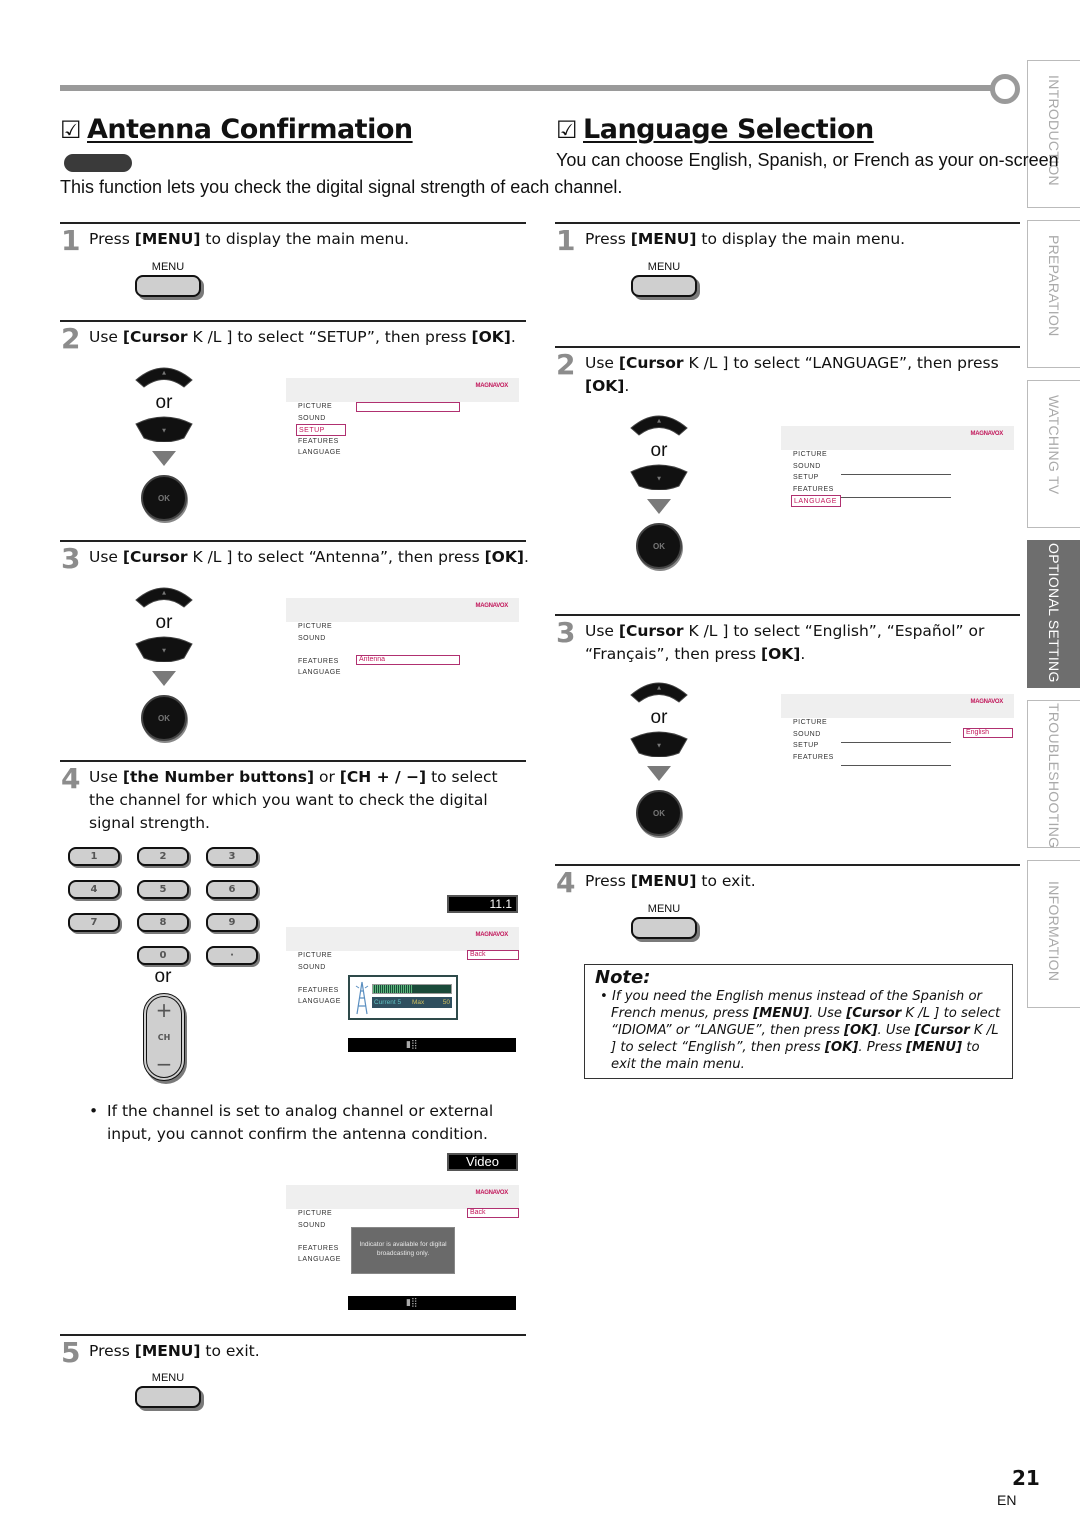 This screenshot has width=1080, height=1526. Describe the element at coordinates (988, 733) in the screenshot. I see `language-option-english: English` at that location.